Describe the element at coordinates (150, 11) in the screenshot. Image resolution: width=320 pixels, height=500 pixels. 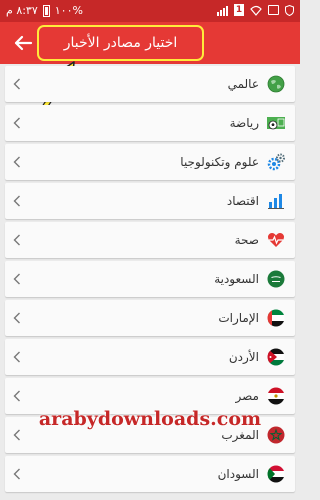
I see `status-bar: ٨:٣٧ م %١٠٠ 1` at that location.